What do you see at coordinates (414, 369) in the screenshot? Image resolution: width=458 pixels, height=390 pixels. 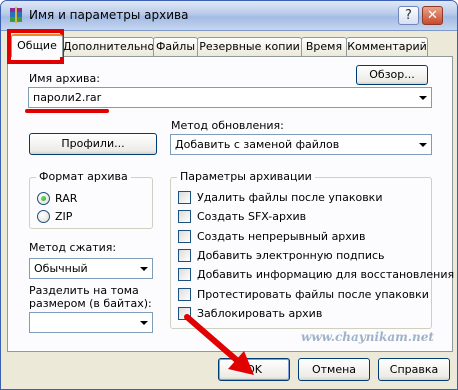 I see `help-button: Справка` at bounding box center [414, 369].